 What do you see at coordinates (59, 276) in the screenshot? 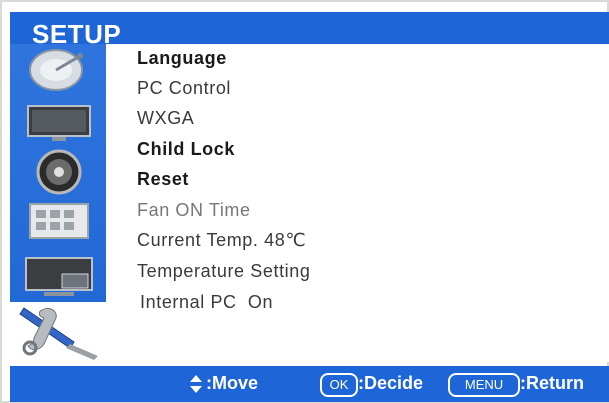
I see `multi-screen-icon` at bounding box center [59, 276].